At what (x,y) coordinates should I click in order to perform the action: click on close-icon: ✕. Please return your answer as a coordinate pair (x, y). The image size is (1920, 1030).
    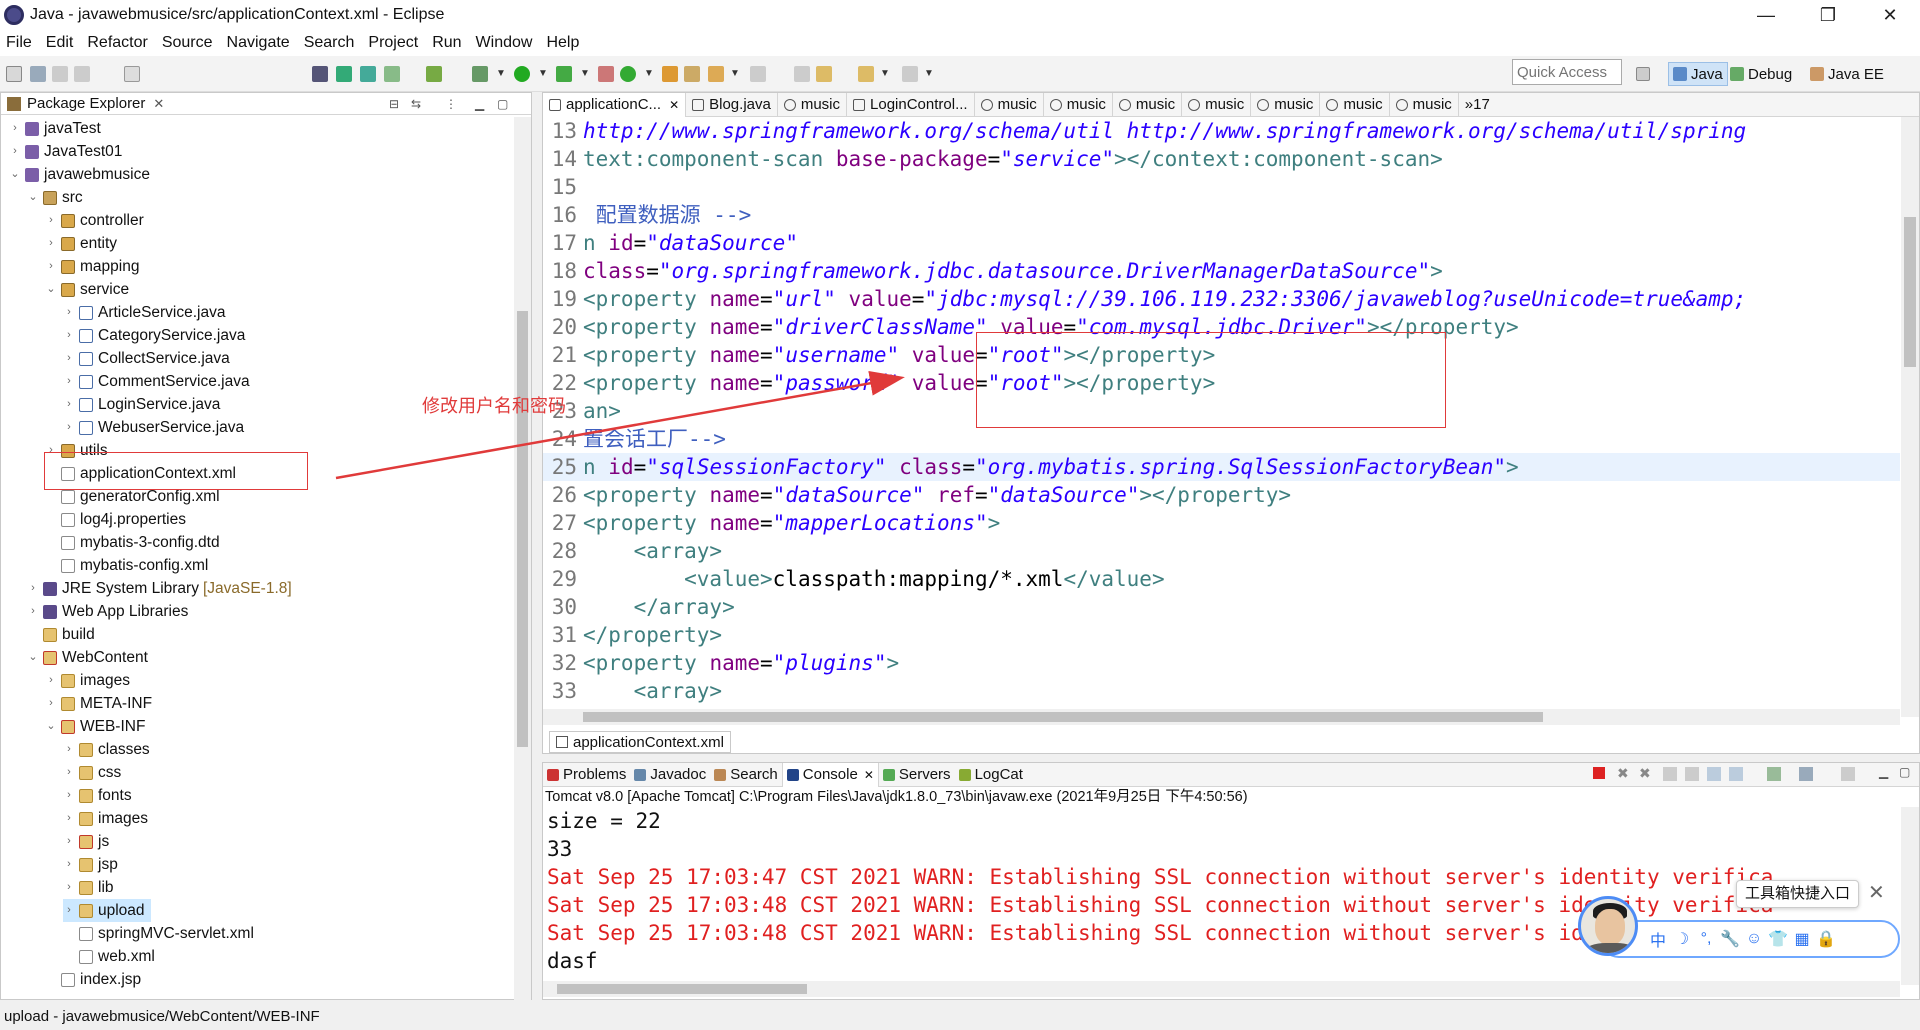
    Looking at the image, I should click on (1876, 892).